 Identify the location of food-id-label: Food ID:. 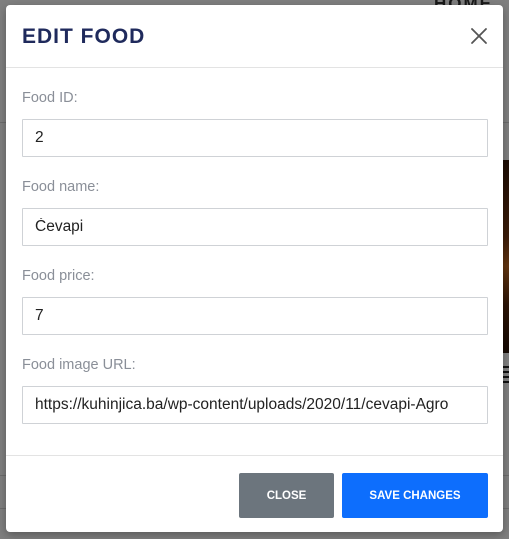
(50, 98).